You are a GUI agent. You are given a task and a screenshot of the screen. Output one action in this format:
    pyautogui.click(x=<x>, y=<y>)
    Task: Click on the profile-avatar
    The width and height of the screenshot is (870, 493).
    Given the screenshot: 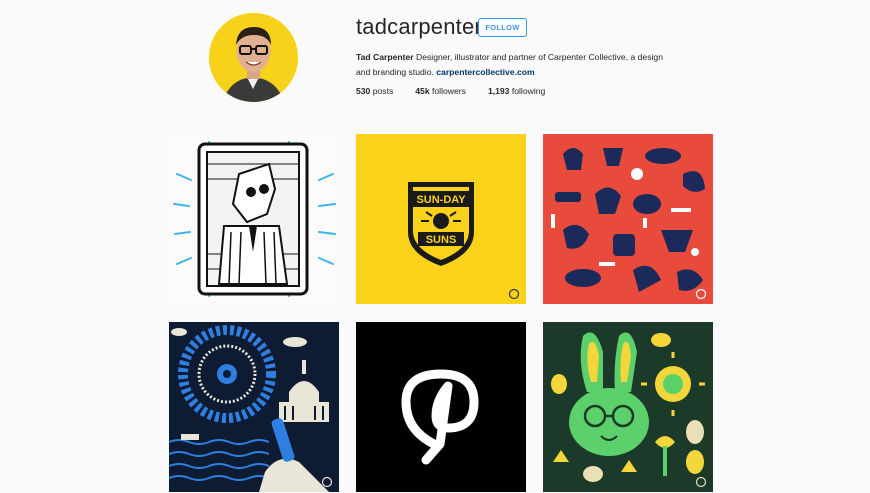 What is the action you would take?
    pyautogui.click(x=253, y=57)
    